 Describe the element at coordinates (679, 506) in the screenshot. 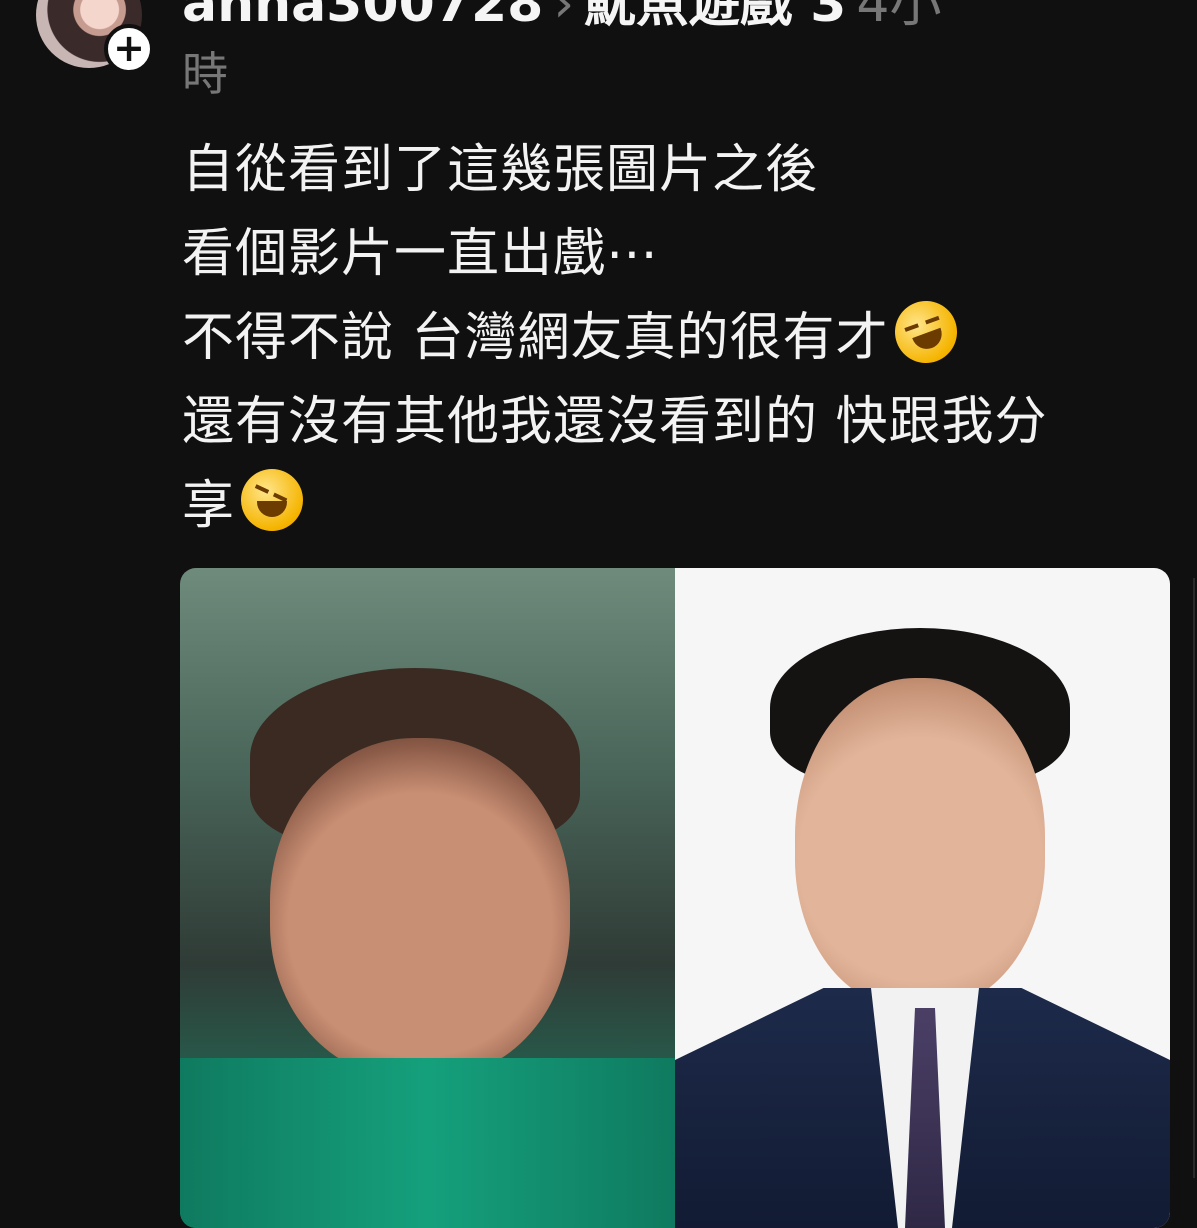

I see `post-line-5: 享` at that location.